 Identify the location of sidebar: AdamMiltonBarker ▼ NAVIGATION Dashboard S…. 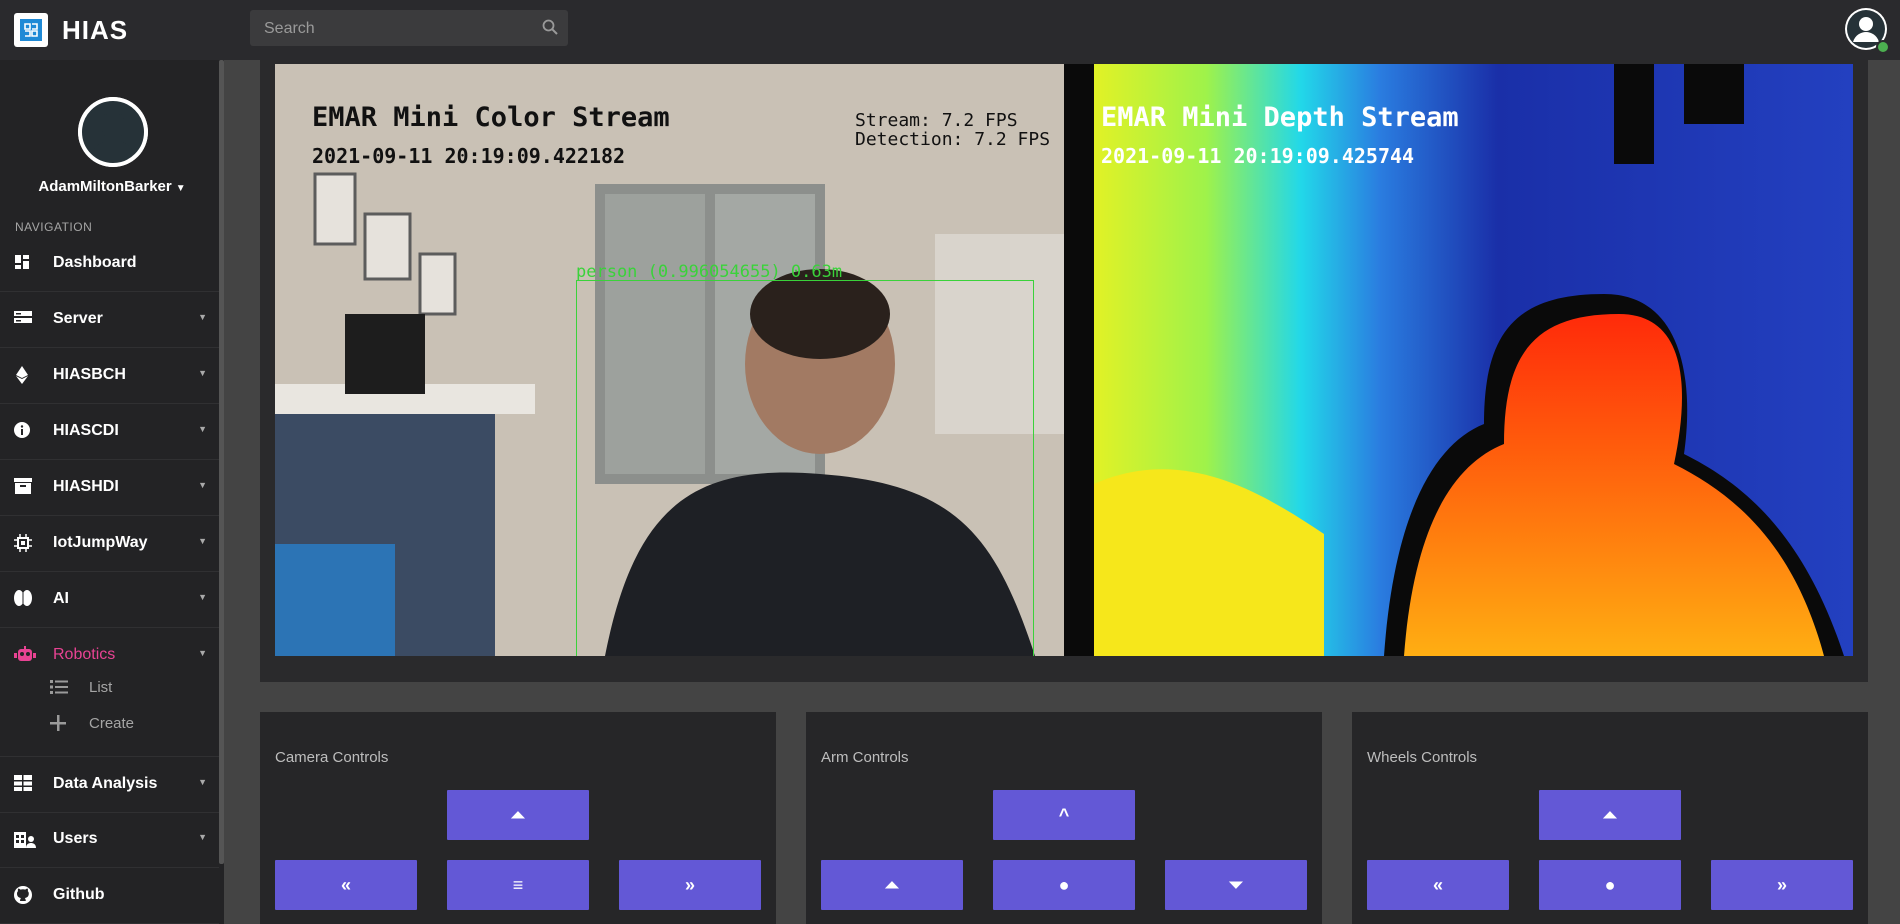
(112, 492).